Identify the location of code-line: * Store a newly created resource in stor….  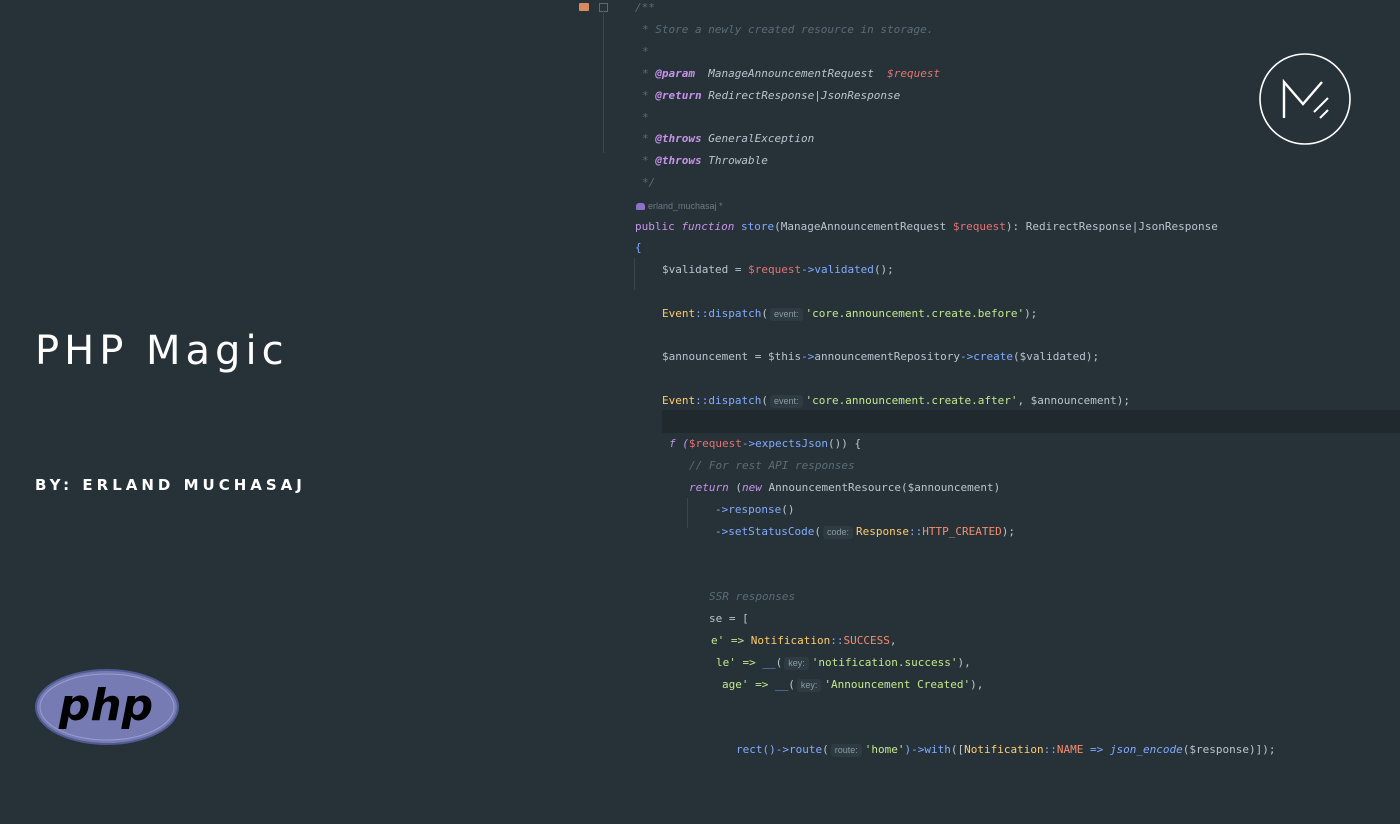
(788, 29).